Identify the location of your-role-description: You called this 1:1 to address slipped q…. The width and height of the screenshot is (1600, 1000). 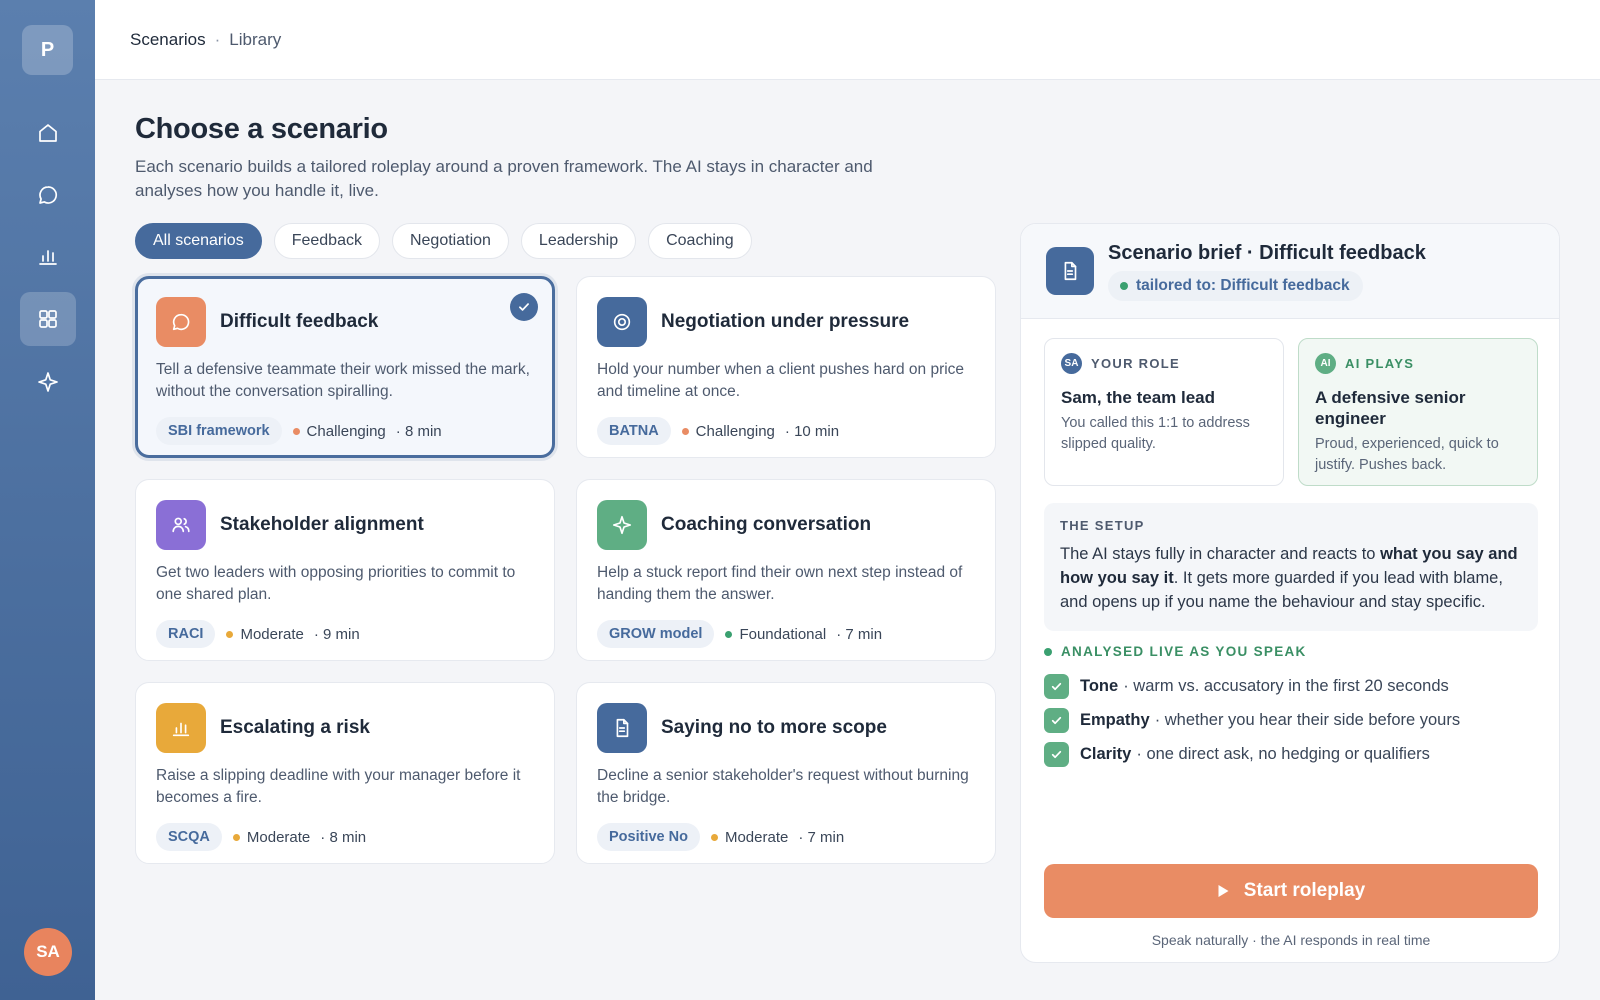
(1155, 433).